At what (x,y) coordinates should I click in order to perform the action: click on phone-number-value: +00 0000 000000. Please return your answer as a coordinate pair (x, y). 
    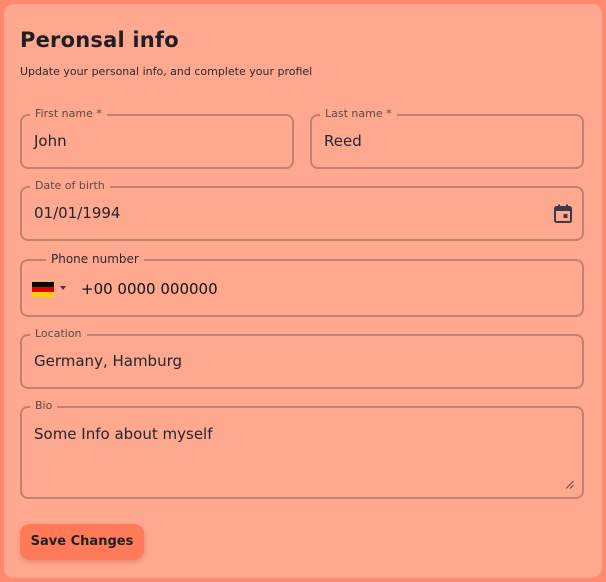
    Looking at the image, I should click on (149, 289).